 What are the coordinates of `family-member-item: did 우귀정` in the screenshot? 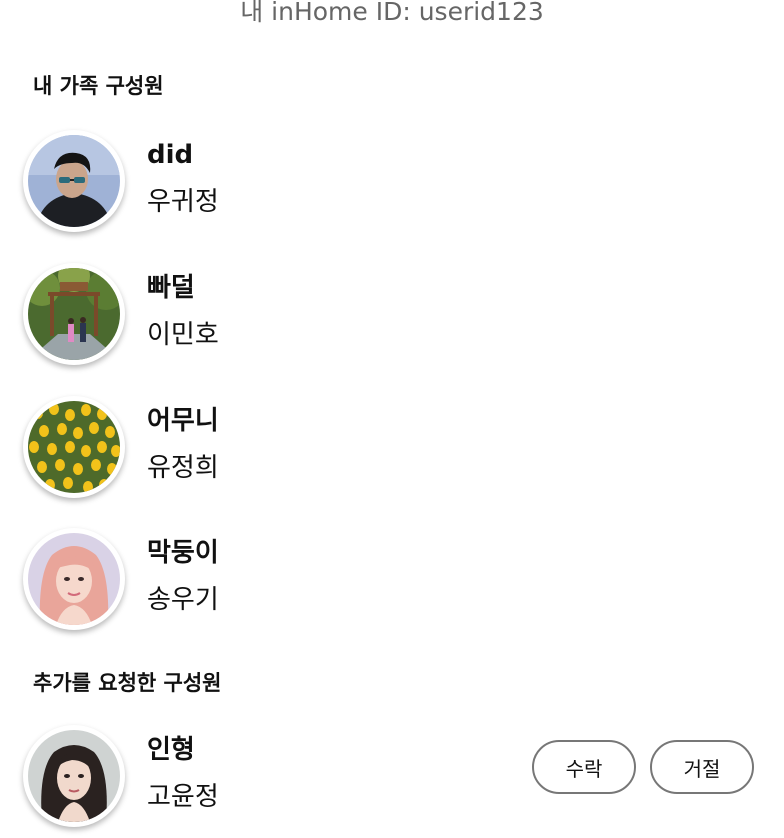 It's located at (392, 185).